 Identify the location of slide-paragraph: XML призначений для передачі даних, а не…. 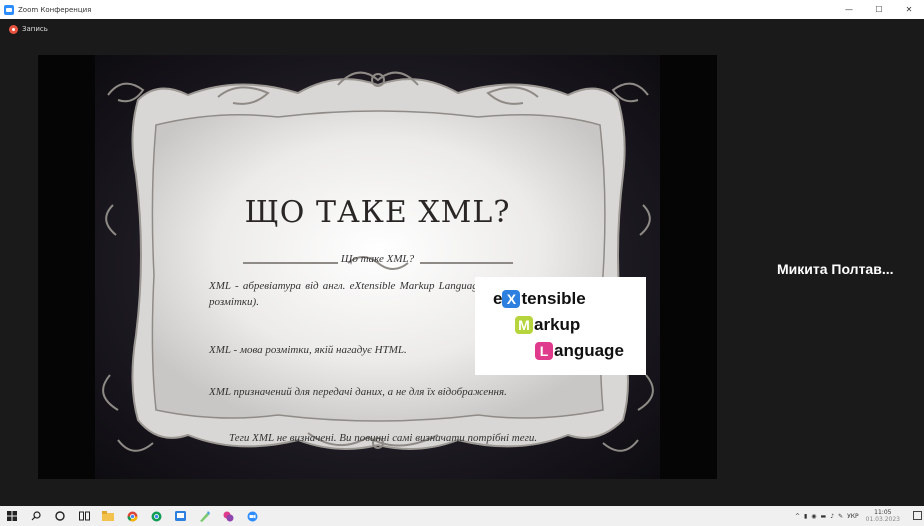
(358, 392).